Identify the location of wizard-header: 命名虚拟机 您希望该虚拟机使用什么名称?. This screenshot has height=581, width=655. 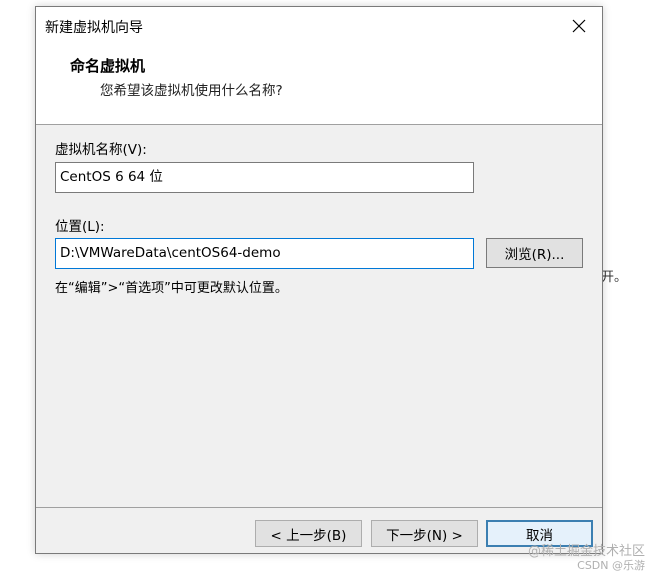
(319, 85).